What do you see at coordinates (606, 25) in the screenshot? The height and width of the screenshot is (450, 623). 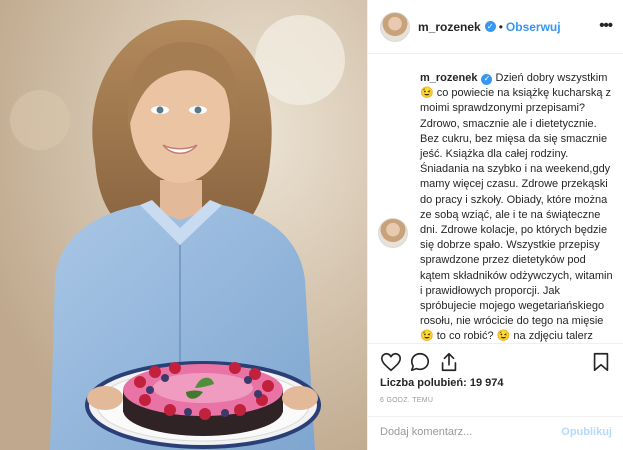 I see `more-options-icon: •••` at bounding box center [606, 25].